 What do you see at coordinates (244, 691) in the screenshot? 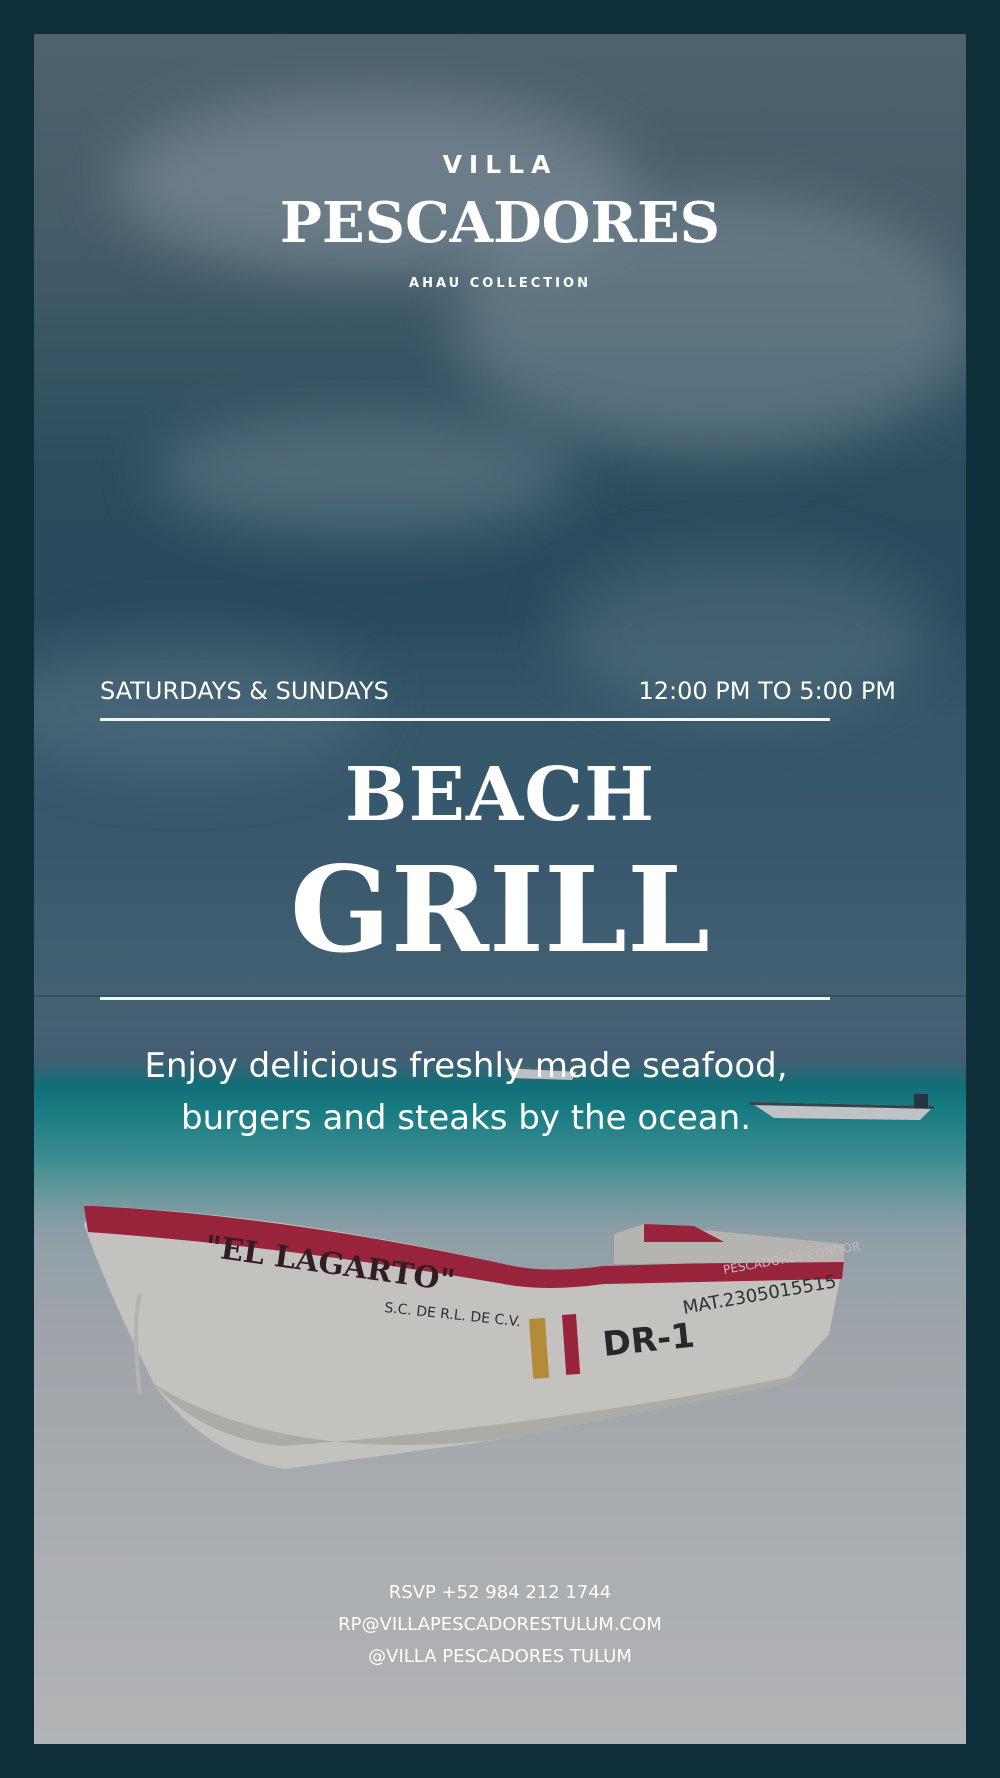
I see `schedule-days: SATURDAYS & SUNDAYS` at bounding box center [244, 691].